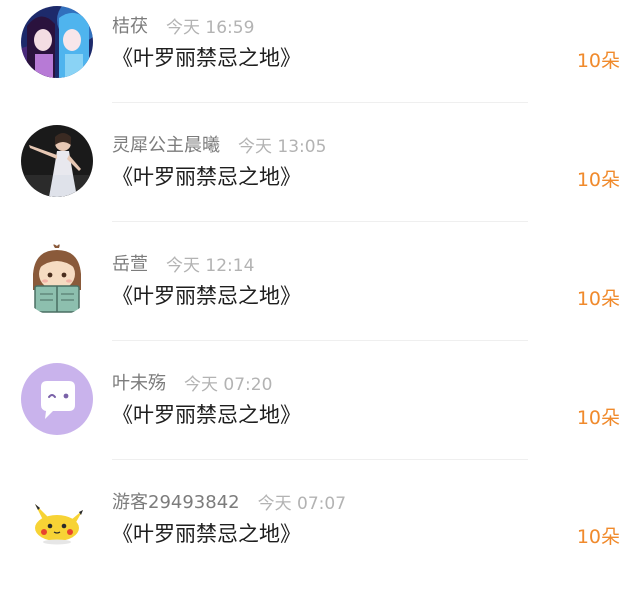 The width and height of the screenshot is (640, 597). I want to click on user-name: 游客29493842, so click(176, 501).